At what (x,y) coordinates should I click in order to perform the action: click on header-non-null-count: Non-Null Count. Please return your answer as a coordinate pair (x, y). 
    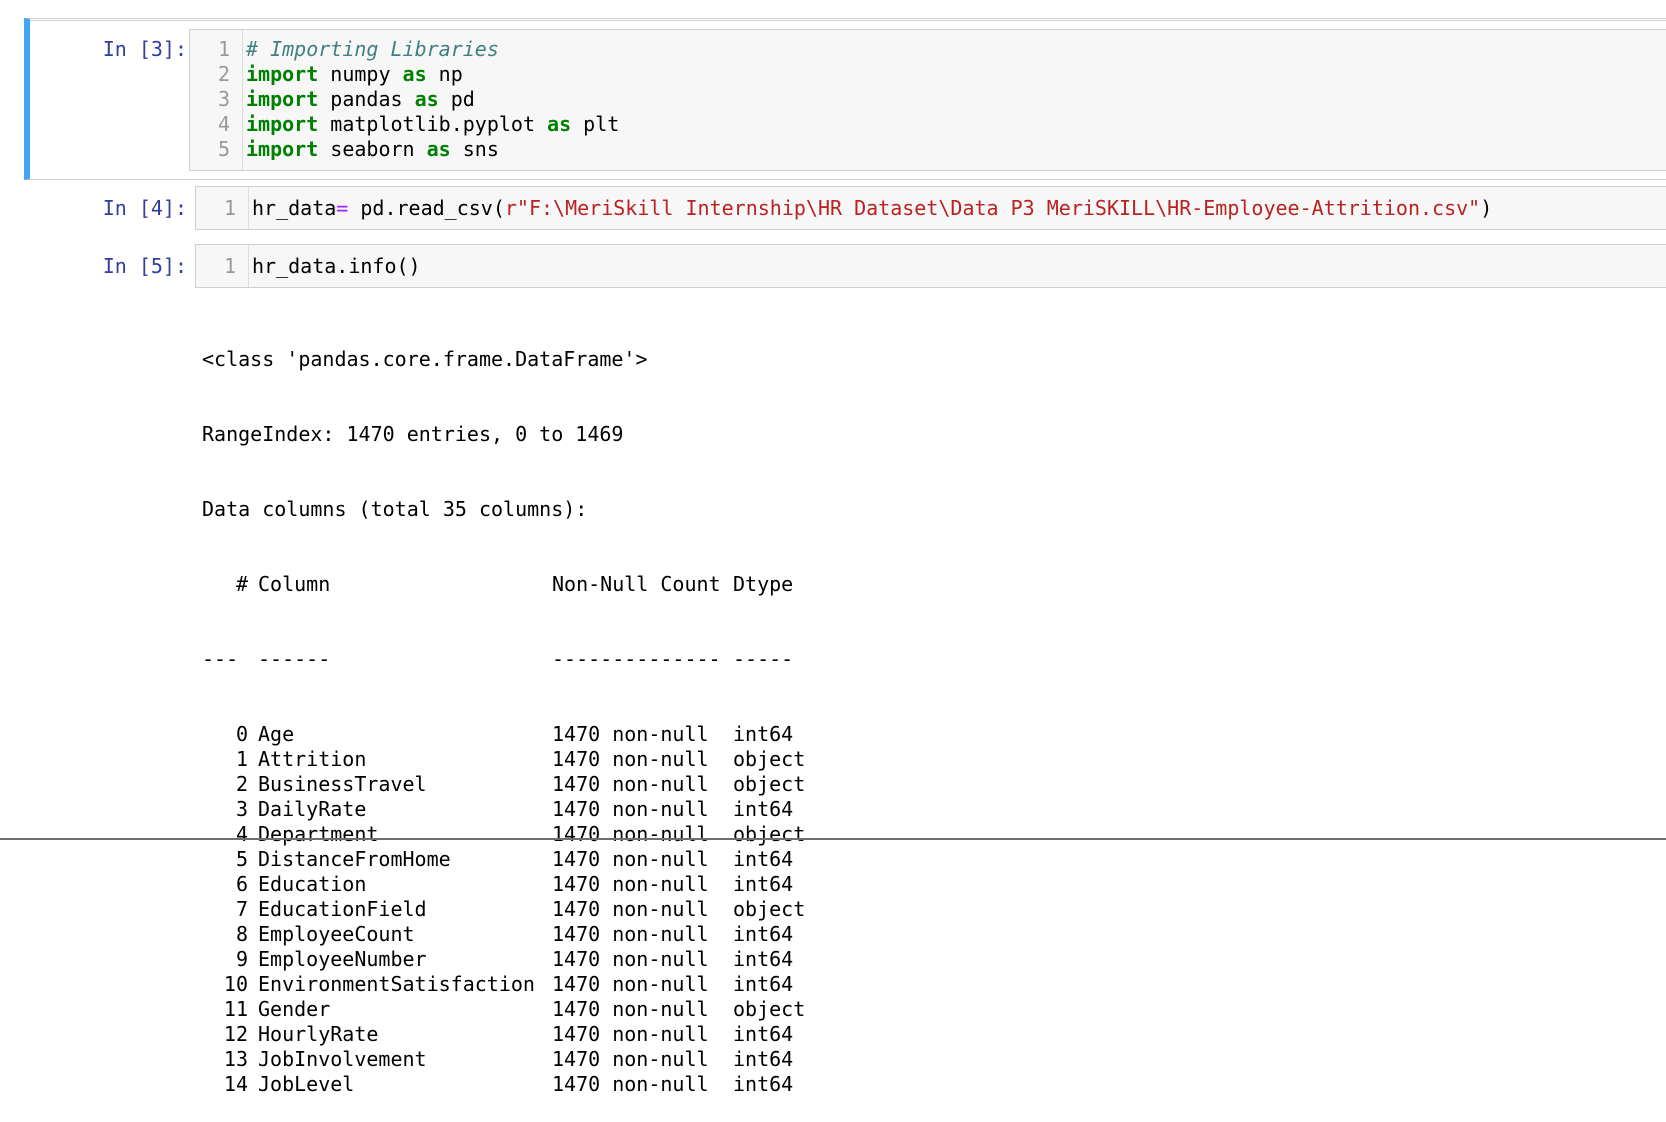
    Looking at the image, I should click on (636, 584).